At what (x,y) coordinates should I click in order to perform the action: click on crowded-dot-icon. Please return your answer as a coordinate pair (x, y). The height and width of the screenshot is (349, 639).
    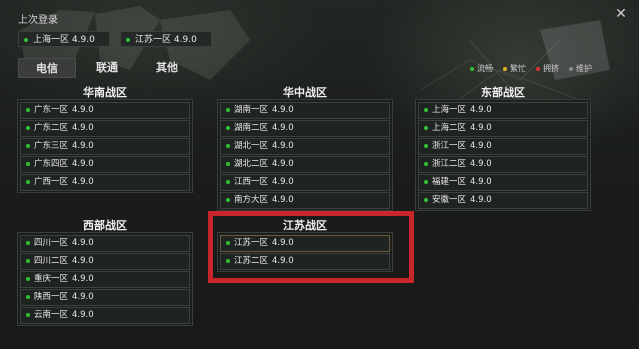
    Looking at the image, I should click on (538, 68).